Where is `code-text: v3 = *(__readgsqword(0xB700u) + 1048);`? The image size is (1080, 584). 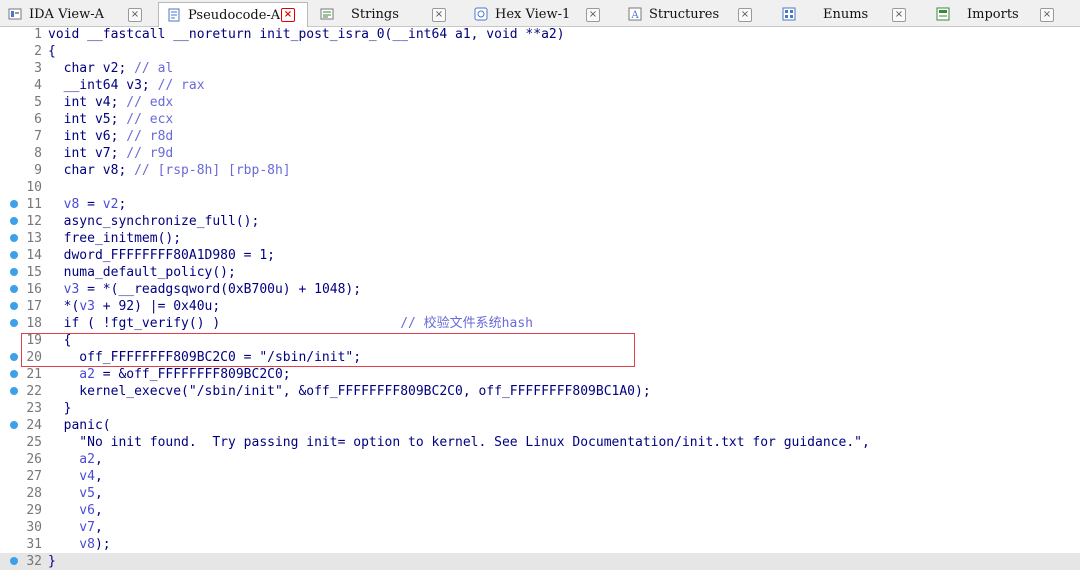
code-text: v3 = *(__readgsqword(0xB700u) + 1048); is located at coordinates (204, 289).